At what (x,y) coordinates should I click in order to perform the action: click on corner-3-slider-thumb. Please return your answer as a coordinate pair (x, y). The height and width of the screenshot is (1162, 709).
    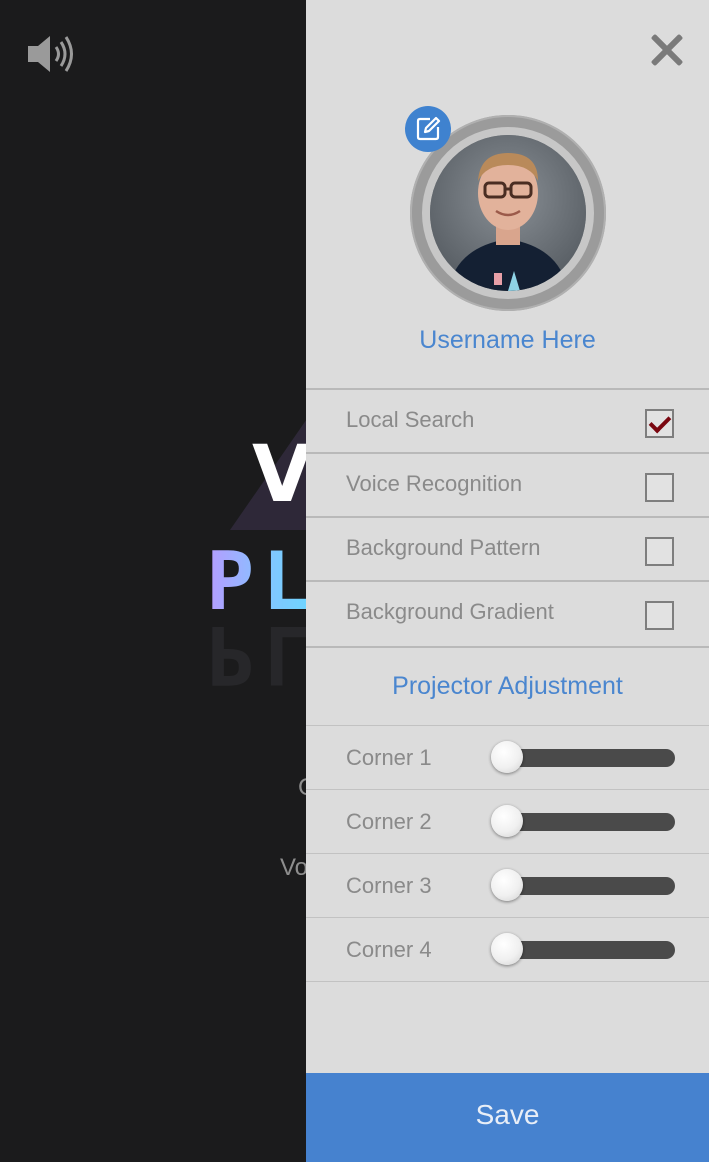
    Looking at the image, I should click on (507, 885).